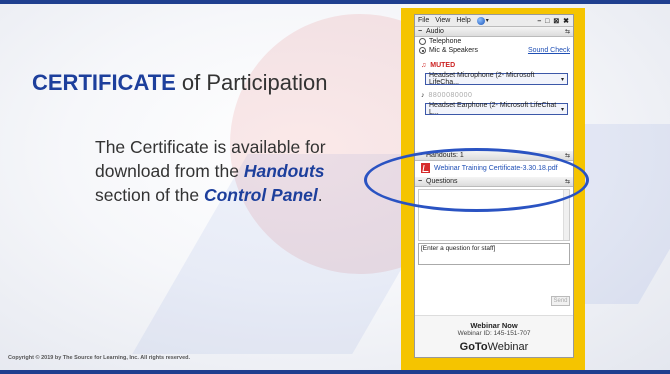 The image size is (670, 374). What do you see at coordinates (494, 254) in the screenshot?
I see `question-input: [Enter a question for staff]` at bounding box center [494, 254].